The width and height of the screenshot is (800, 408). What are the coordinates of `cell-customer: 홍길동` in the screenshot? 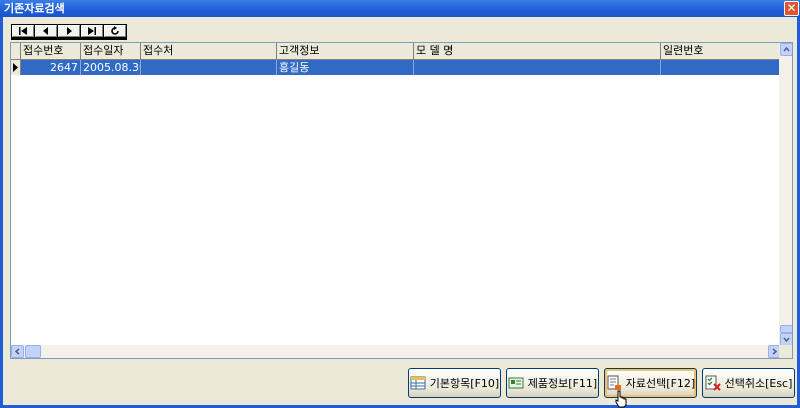 It's located at (345, 67).